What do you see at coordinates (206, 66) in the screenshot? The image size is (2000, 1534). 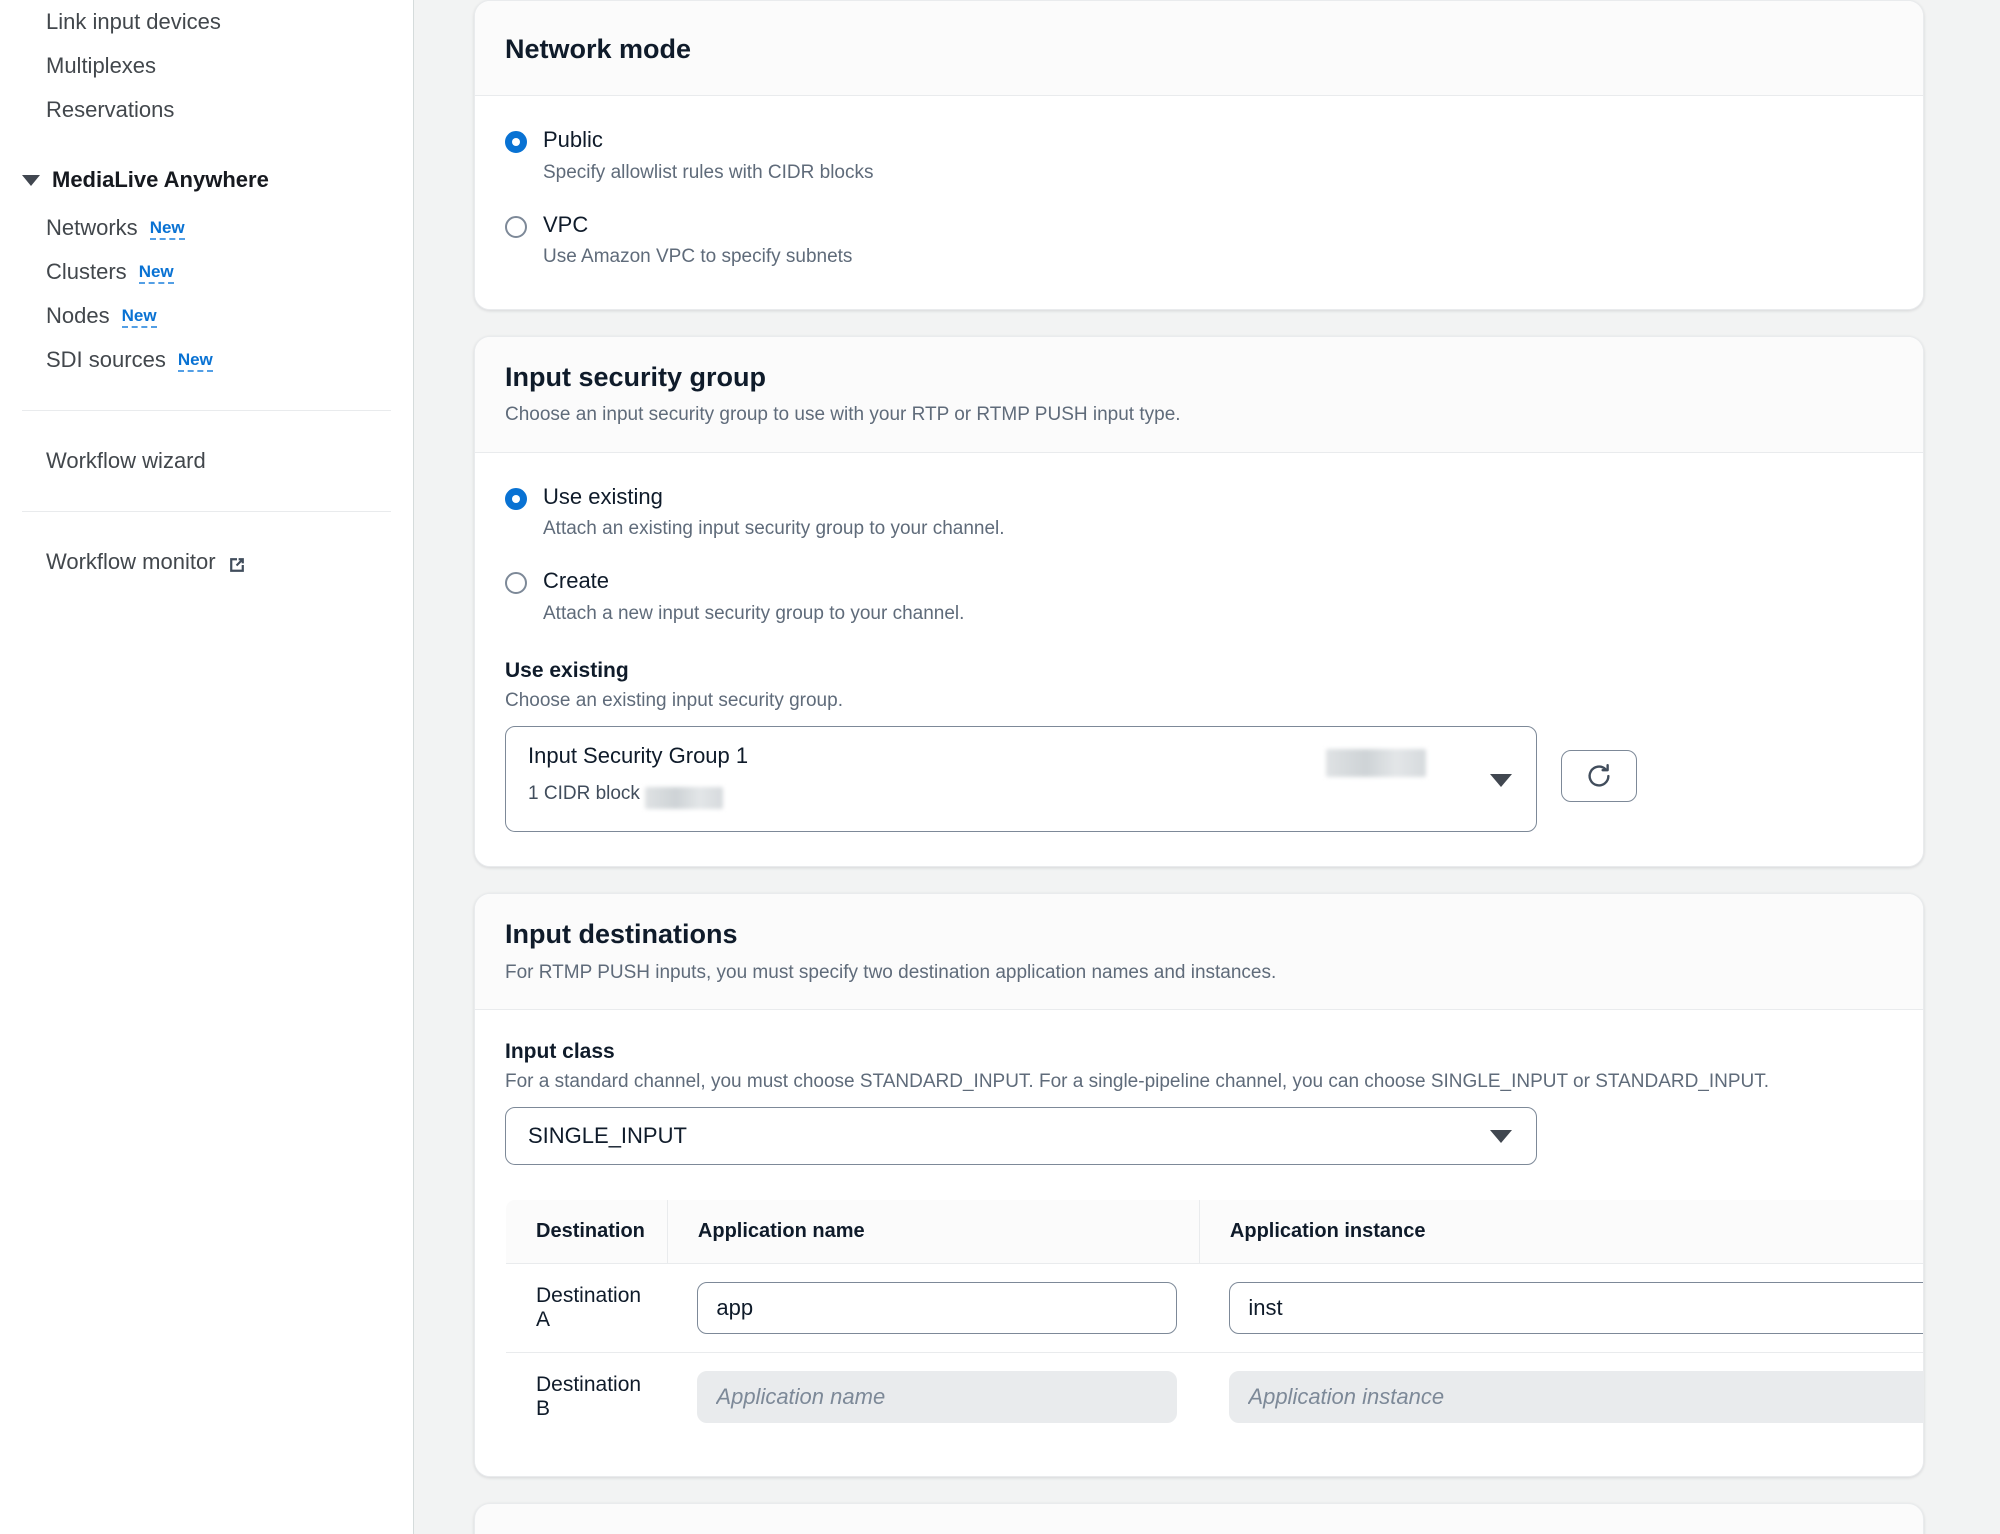 I see `sidebar-item-multiplexes: Multiplexes` at bounding box center [206, 66].